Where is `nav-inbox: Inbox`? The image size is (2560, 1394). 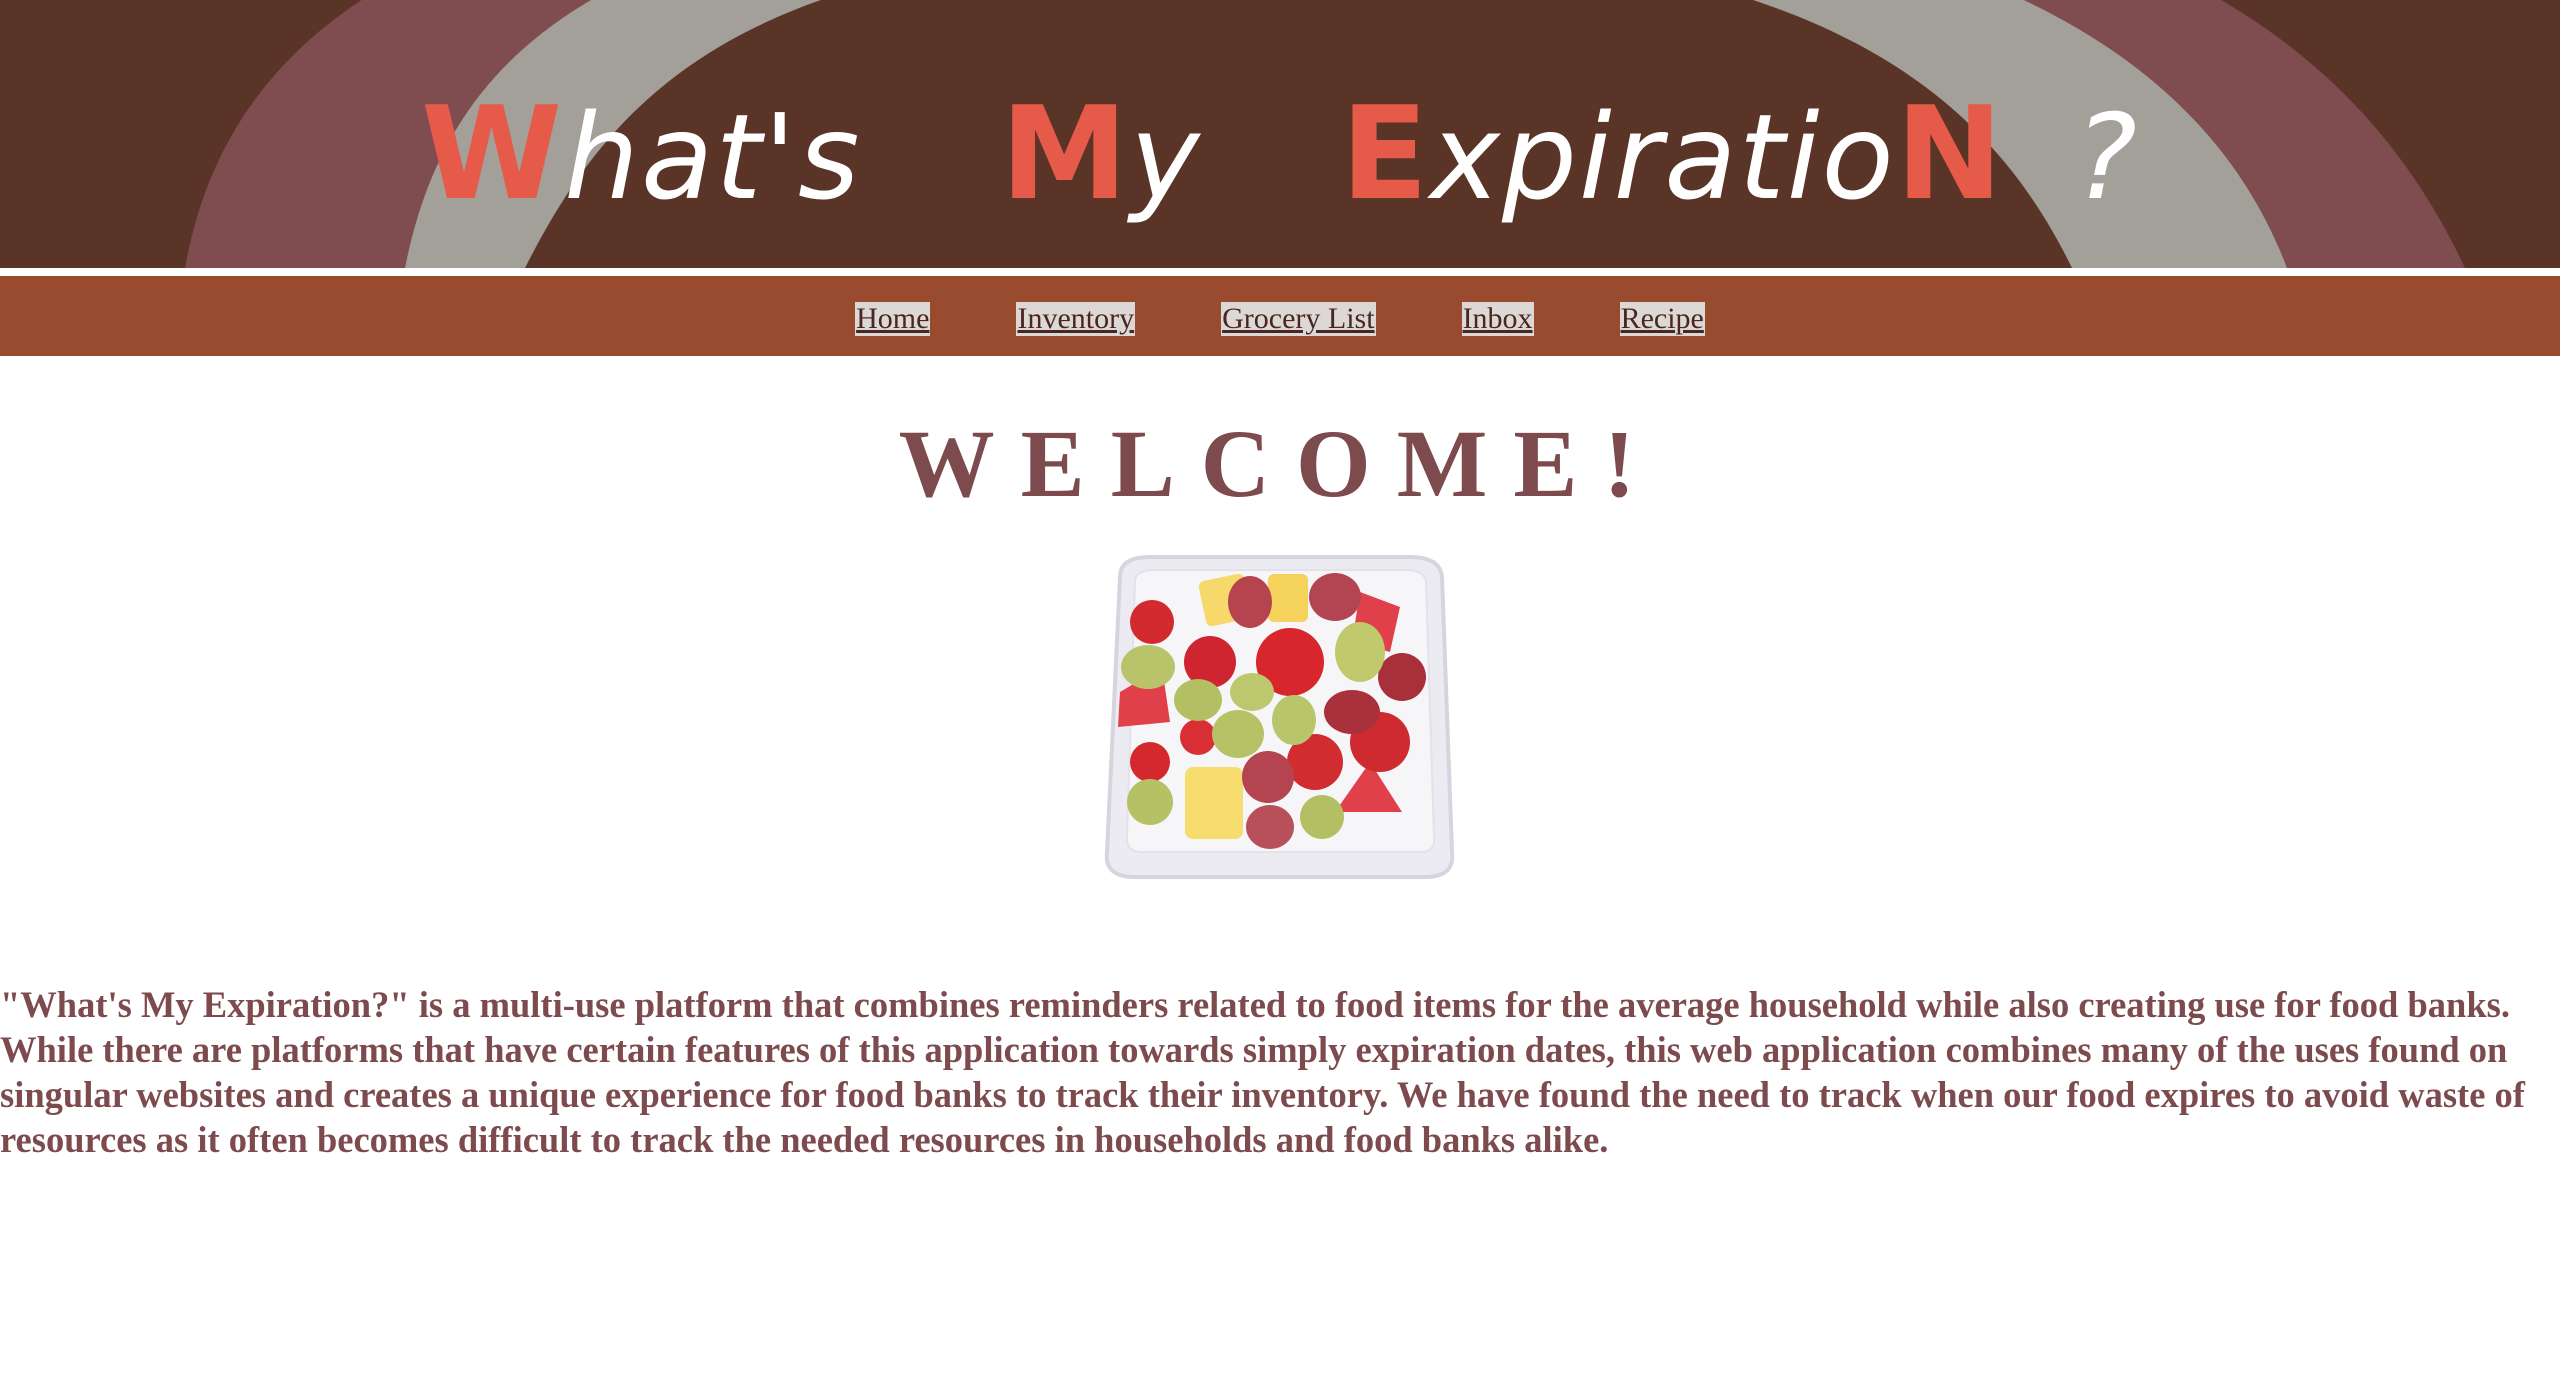 nav-inbox: Inbox is located at coordinates (1497, 319).